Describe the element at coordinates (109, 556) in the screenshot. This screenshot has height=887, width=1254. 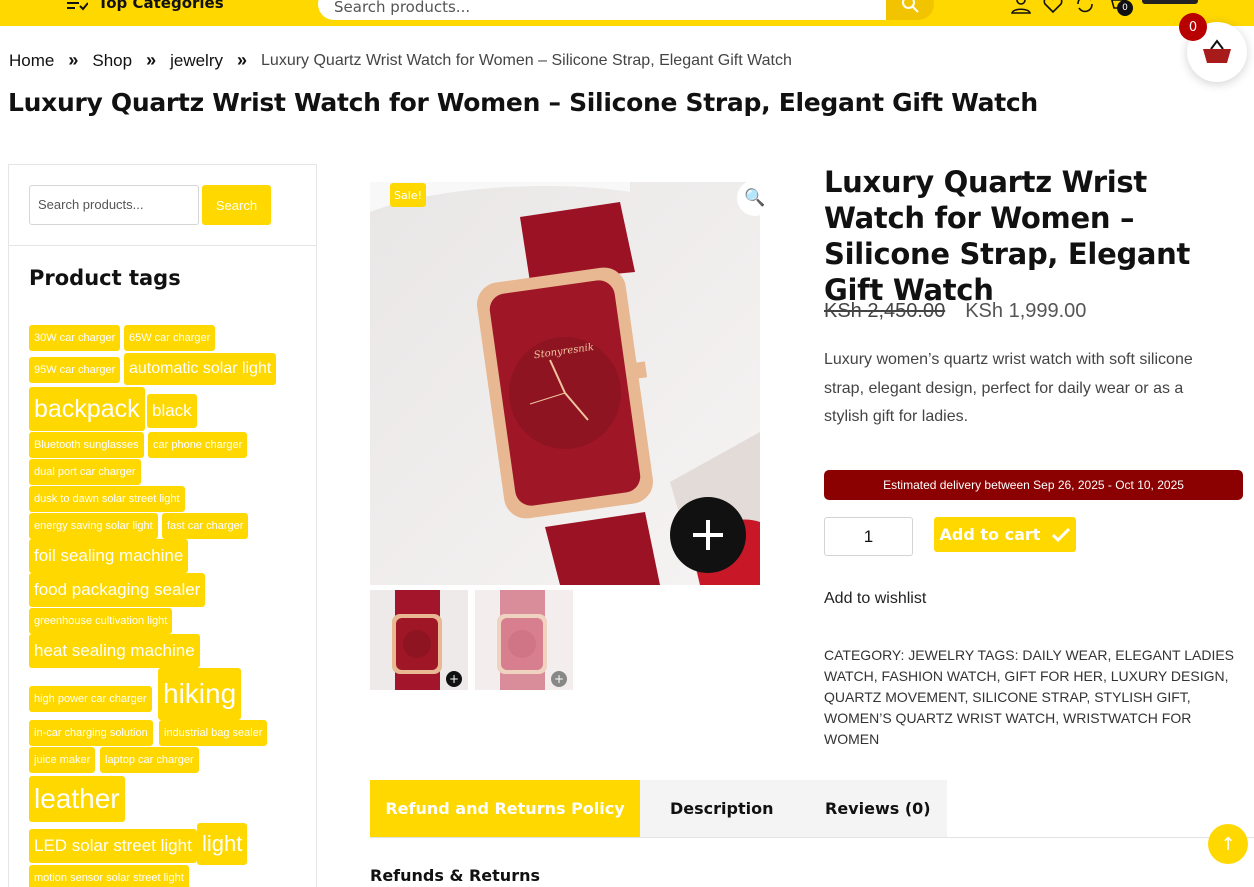
I see `product-tag: foil sealing machine` at that location.